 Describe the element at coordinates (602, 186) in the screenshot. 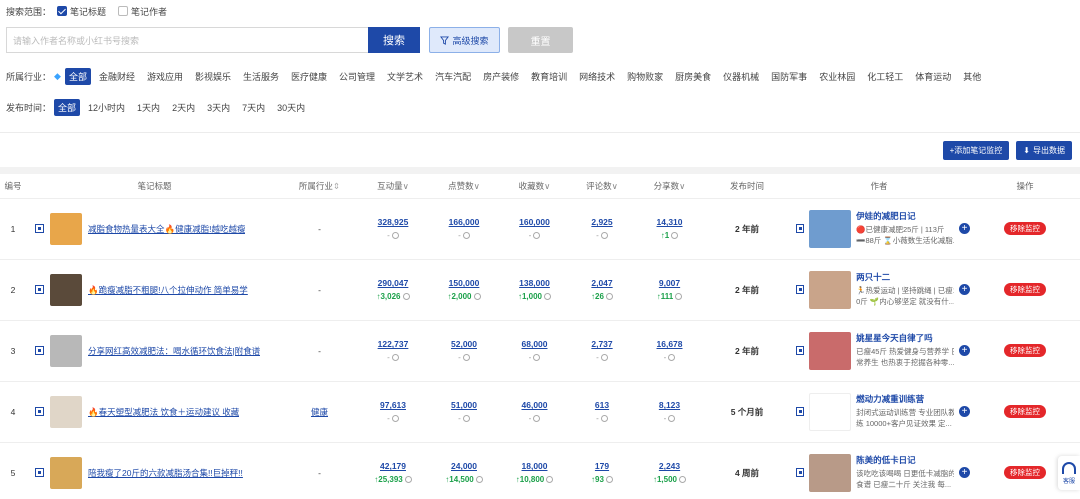

I see `header-comments: 评论数∨` at that location.